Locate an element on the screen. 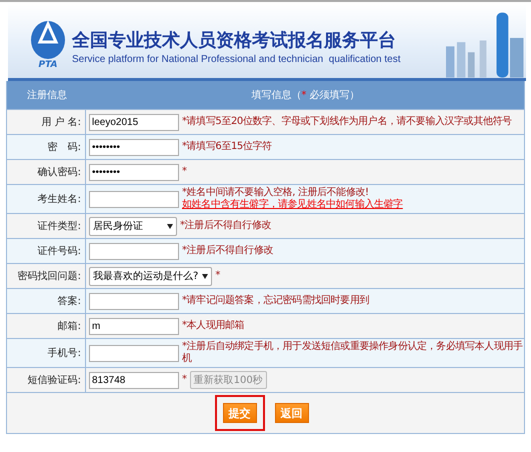 The image size is (531, 452). input-field: leeyo2015 is located at coordinates (134, 122).